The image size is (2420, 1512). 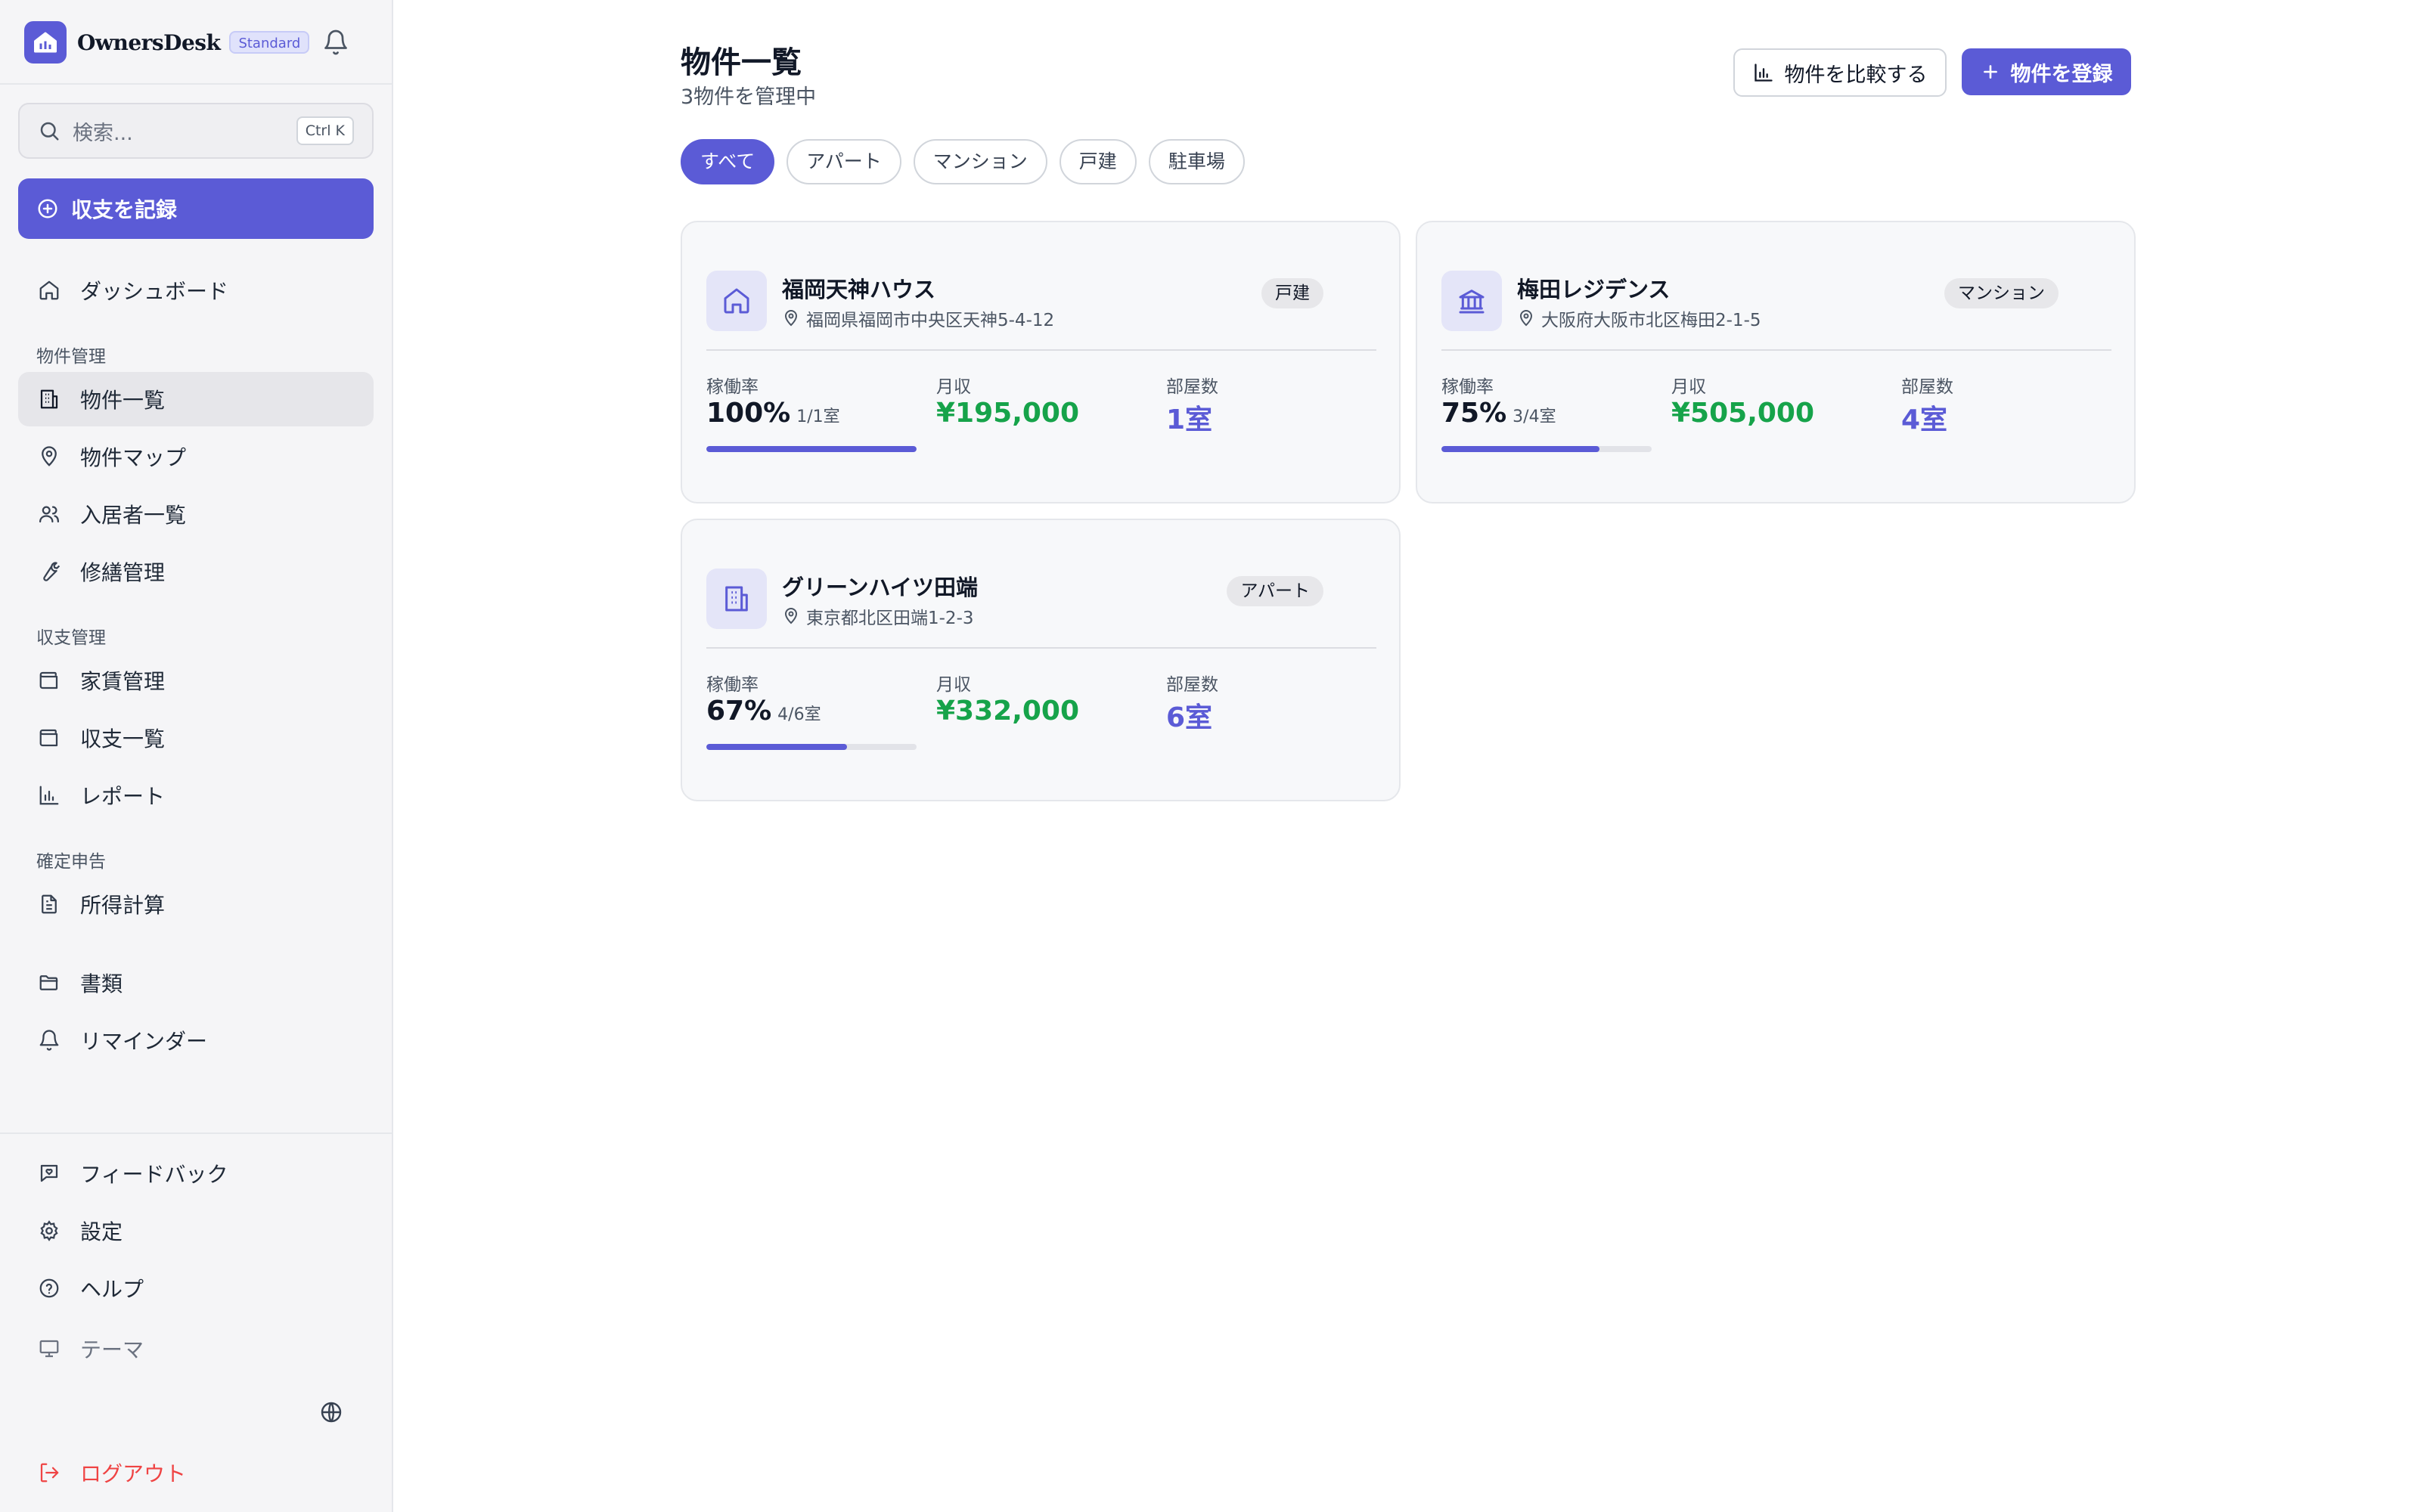 I want to click on sidebar-item-label: 物件マップ, so click(x=133, y=457).